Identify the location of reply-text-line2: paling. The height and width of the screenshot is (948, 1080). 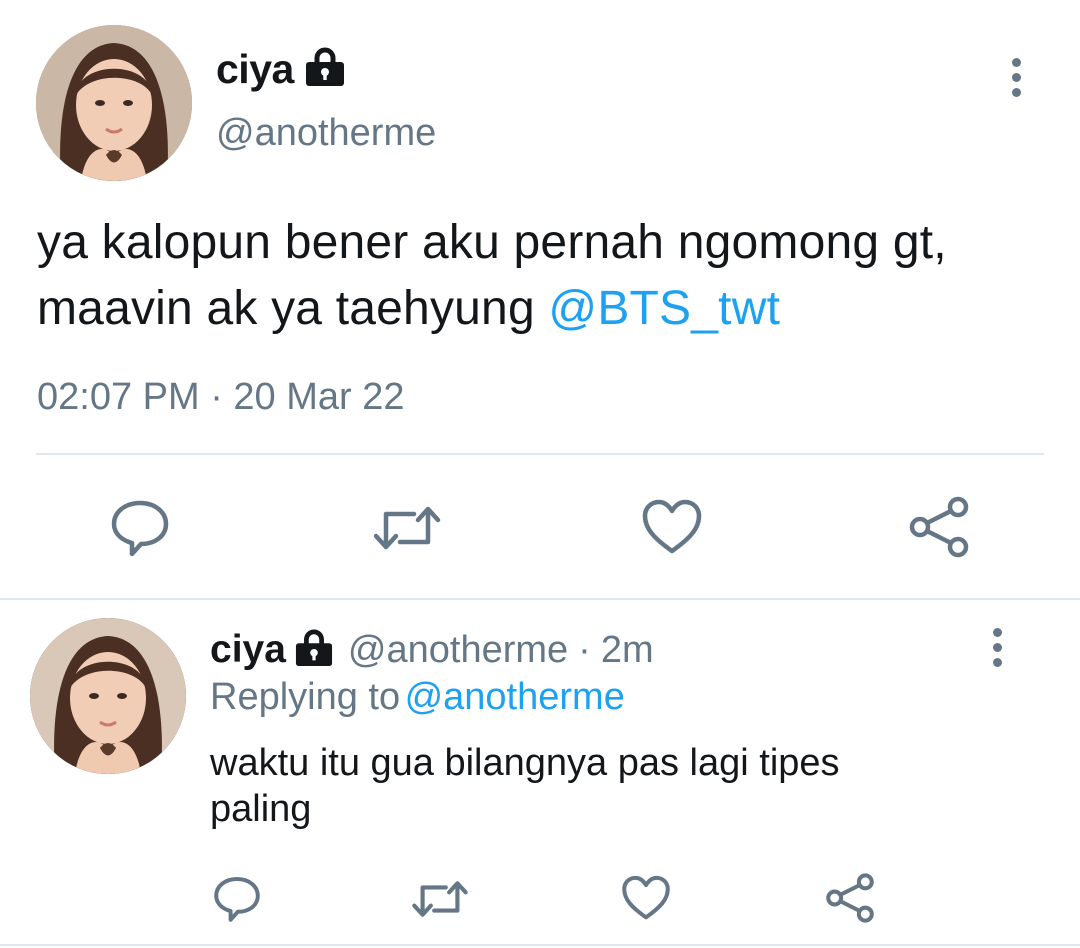
(261, 809).